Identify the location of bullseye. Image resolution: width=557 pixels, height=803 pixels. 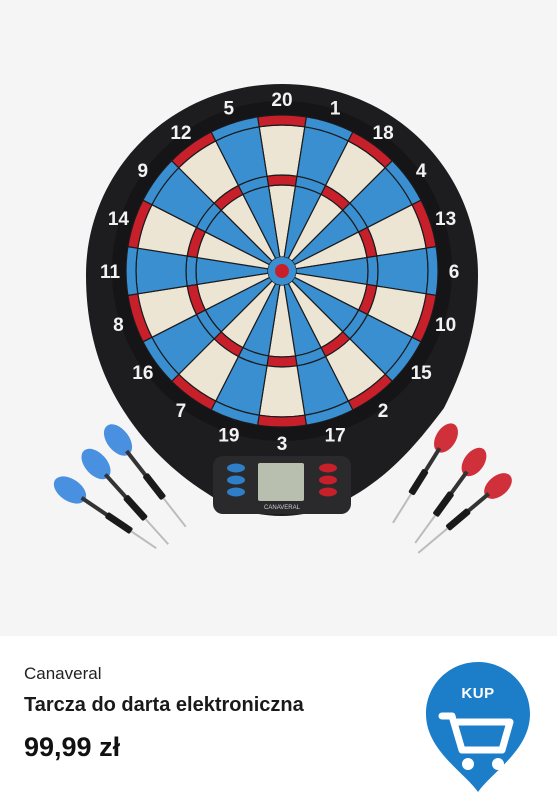
(282, 271).